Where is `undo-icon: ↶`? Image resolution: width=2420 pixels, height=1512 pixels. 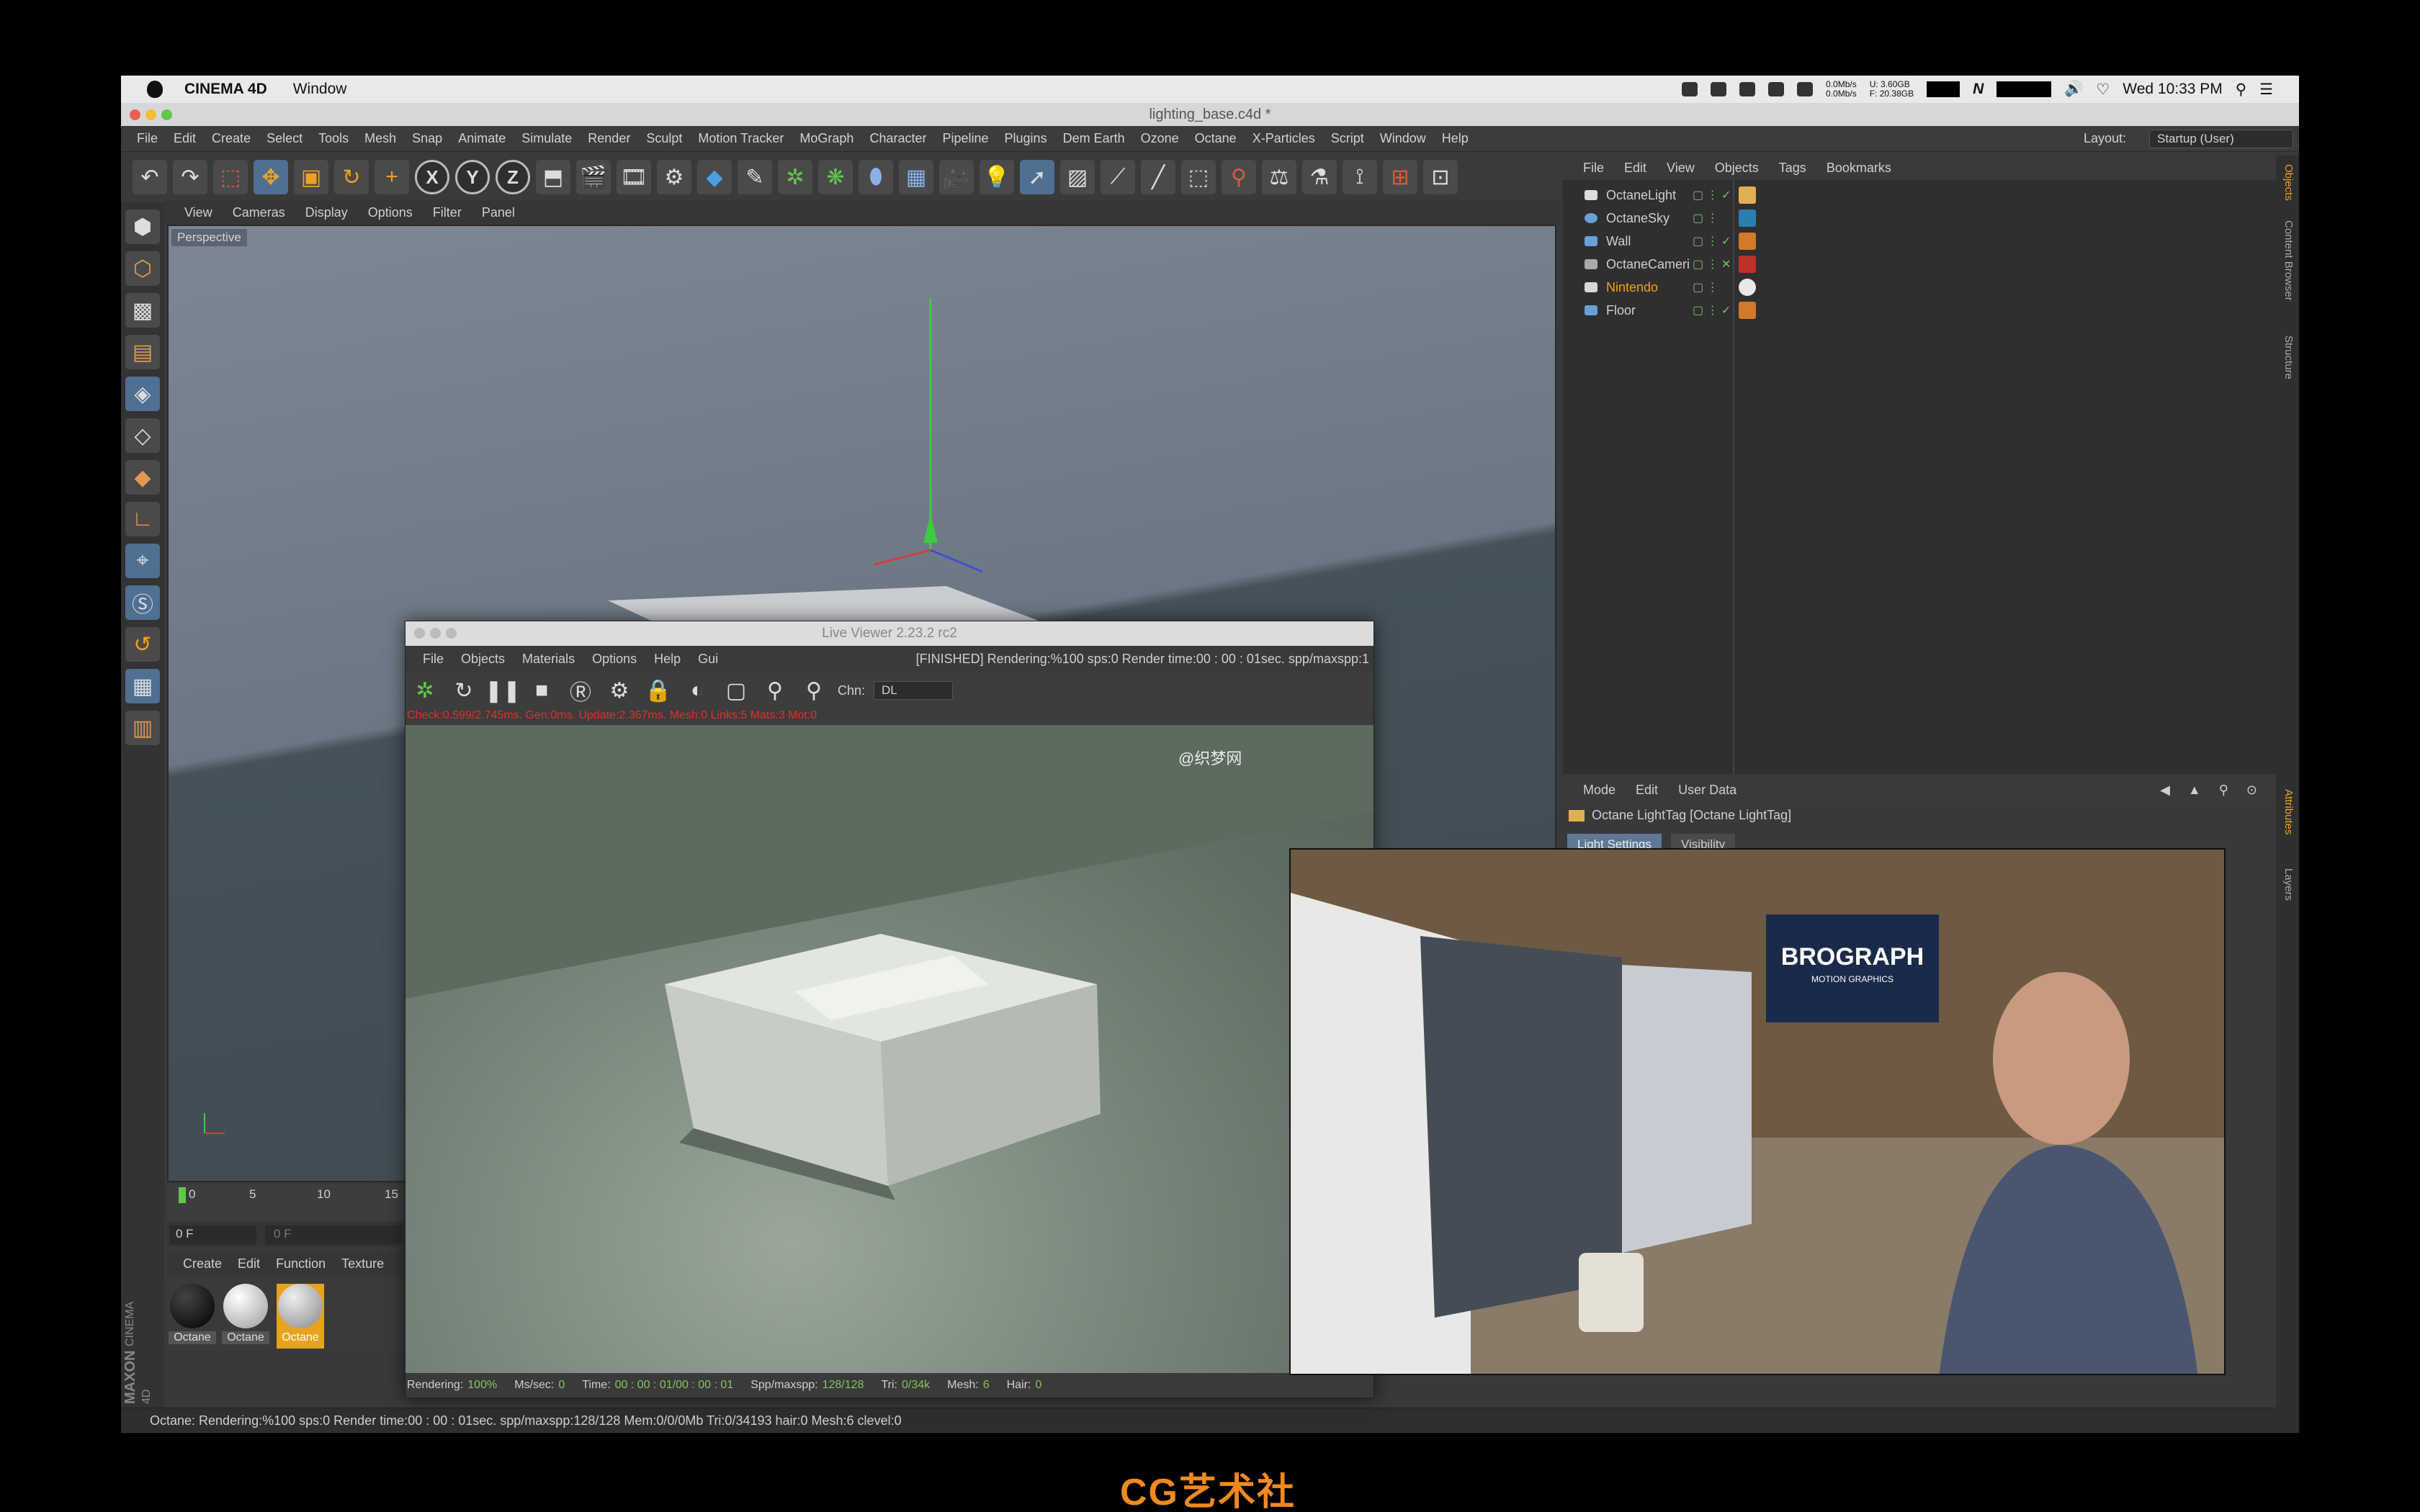
undo-icon: ↶ is located at coordinates (150, 177).